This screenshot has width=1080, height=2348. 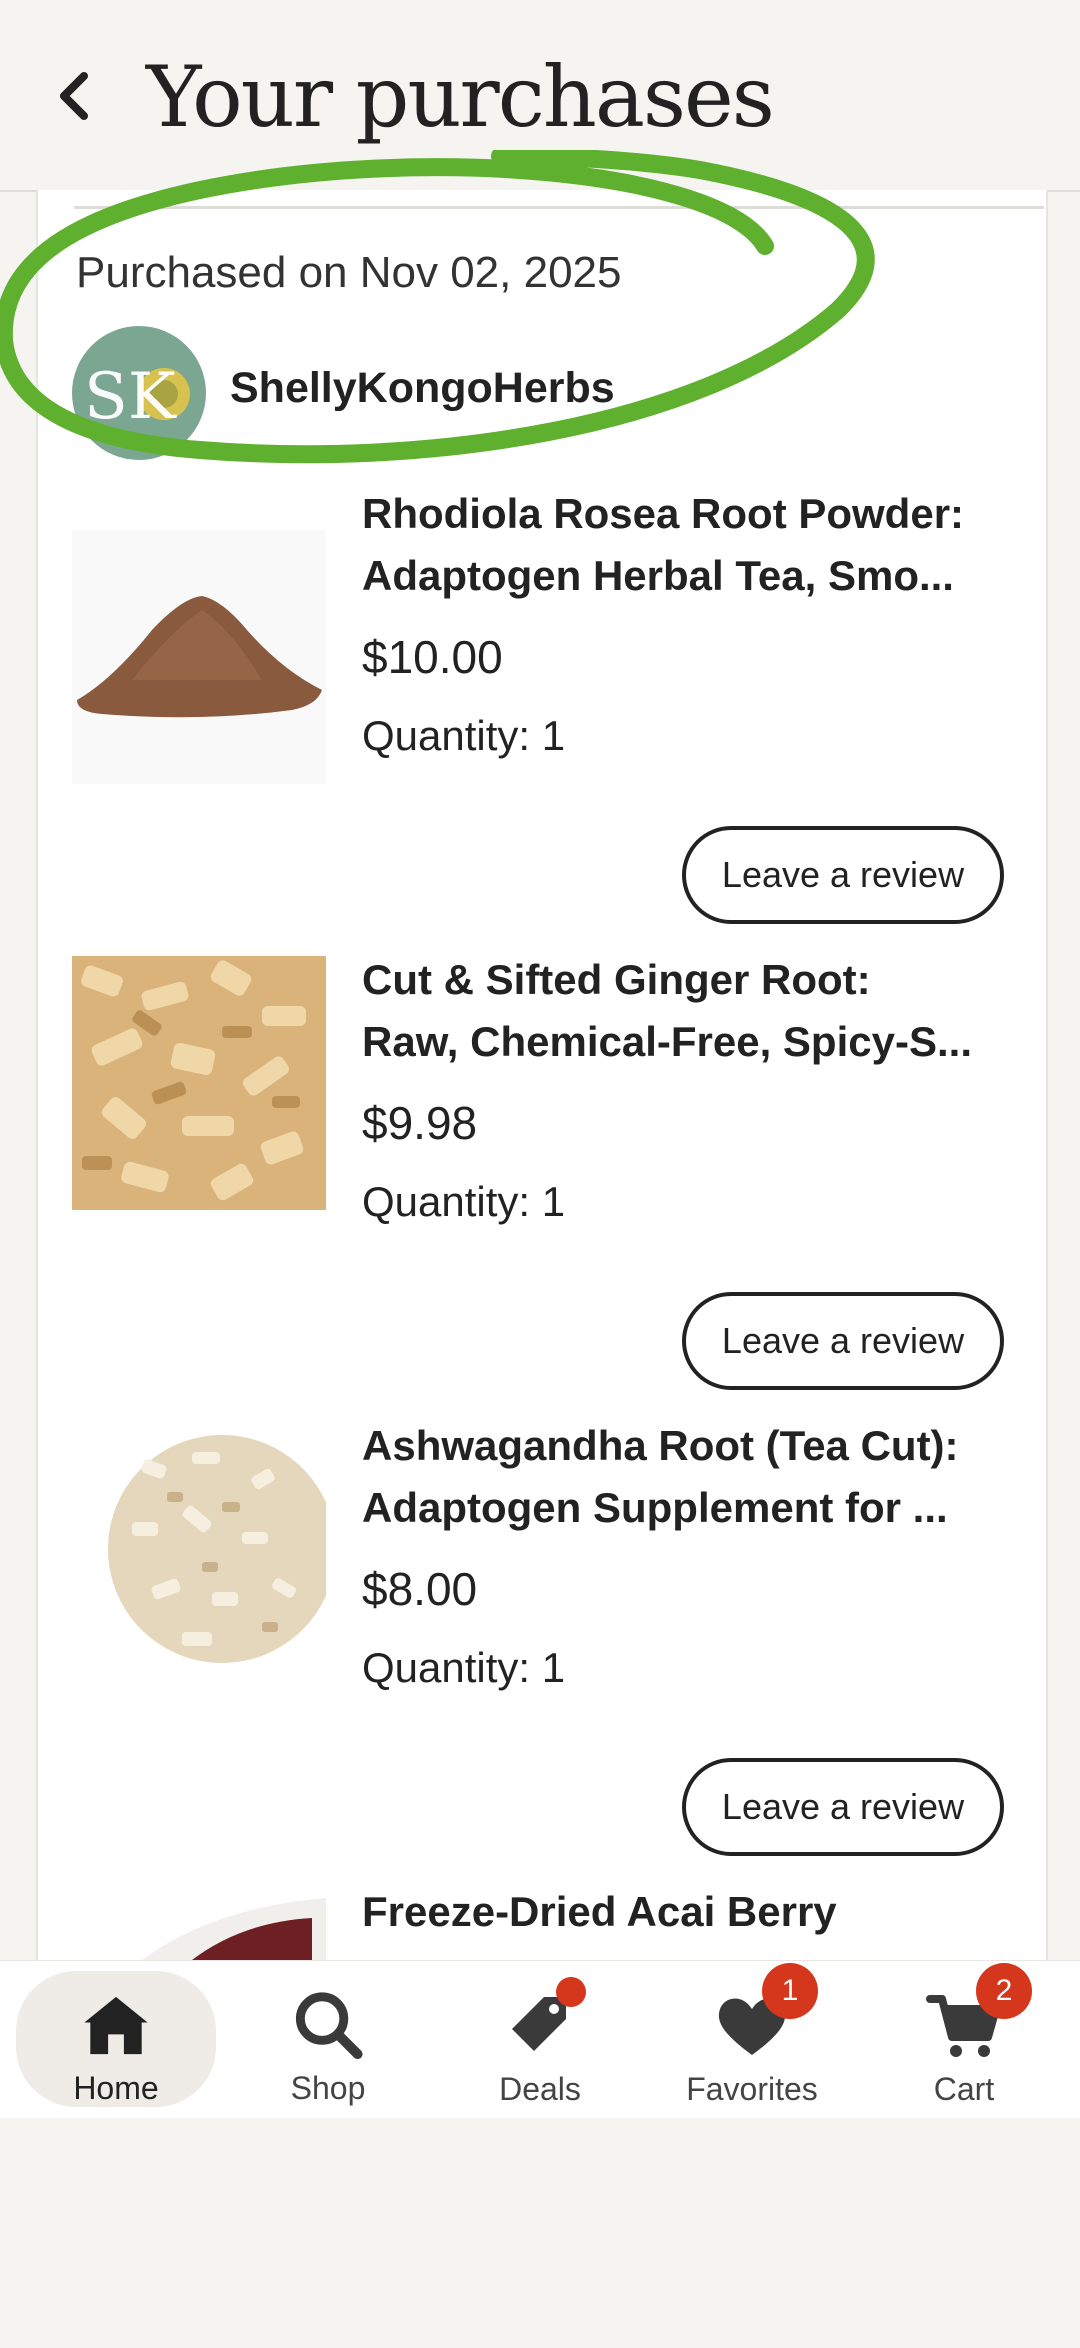 I want to click on cart-badge: 2, so click(x=1004, y=1991).